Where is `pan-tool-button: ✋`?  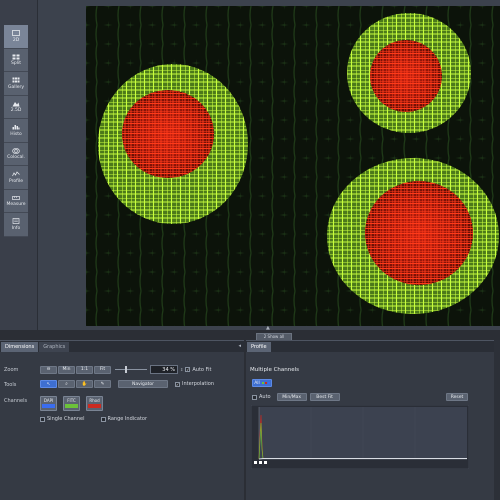
pan-tool-button: ✋ is located at coordinates (84, 384).